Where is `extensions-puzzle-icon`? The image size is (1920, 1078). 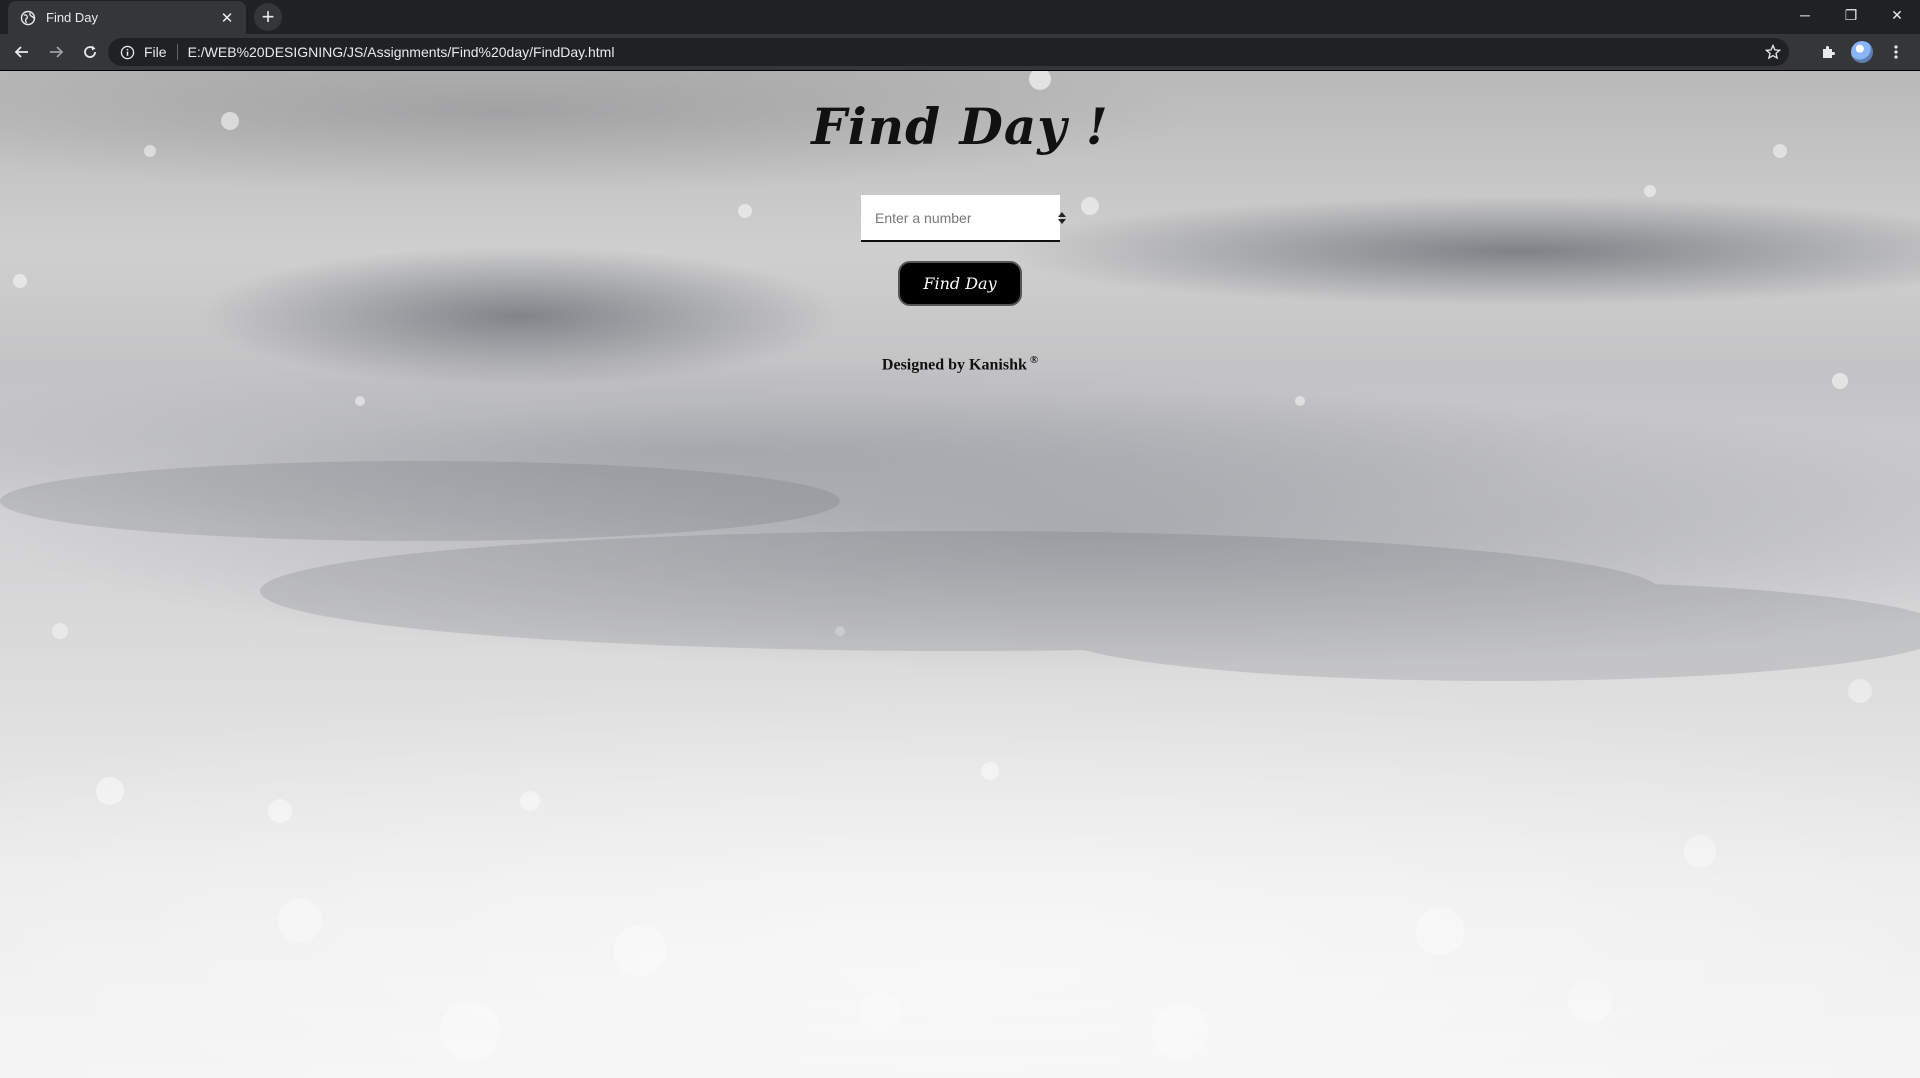 extensions-puzzle-icon is located at coordinates (1828, 52).